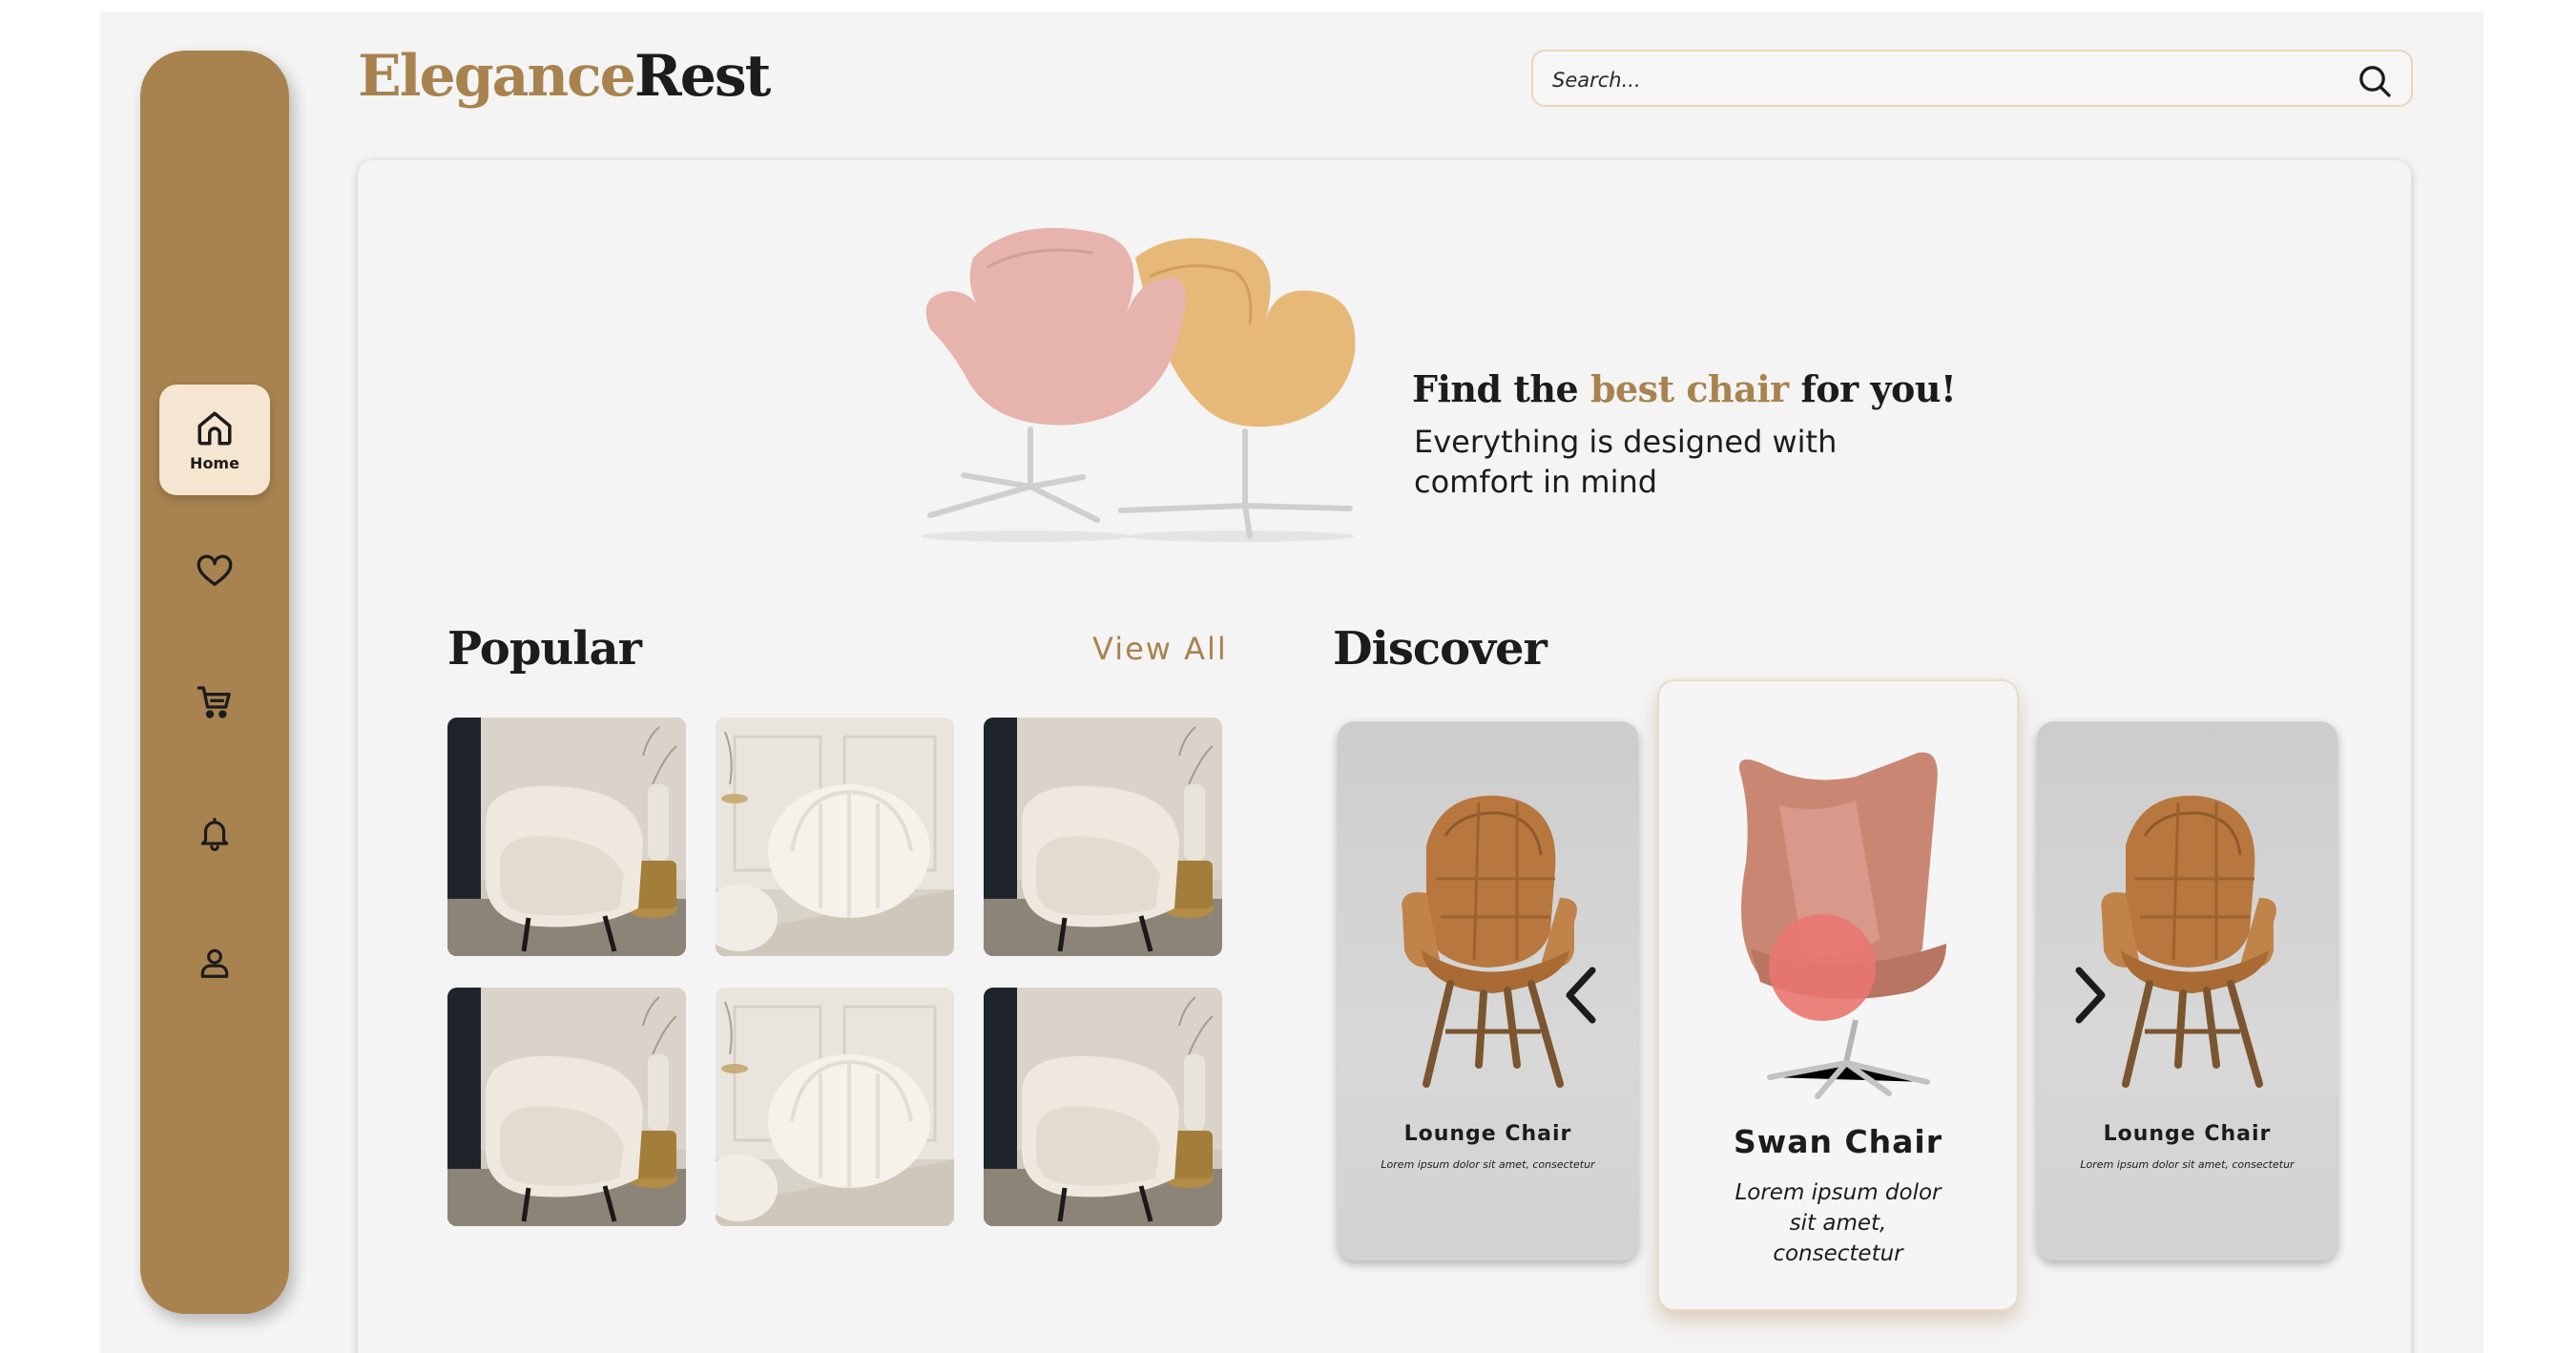 The width and height of the screenshot is (2576, 1353). What do you see at coordinates (1943, 80) in the screenshot?
I see `search-input` at bounding box center [1943, 80].